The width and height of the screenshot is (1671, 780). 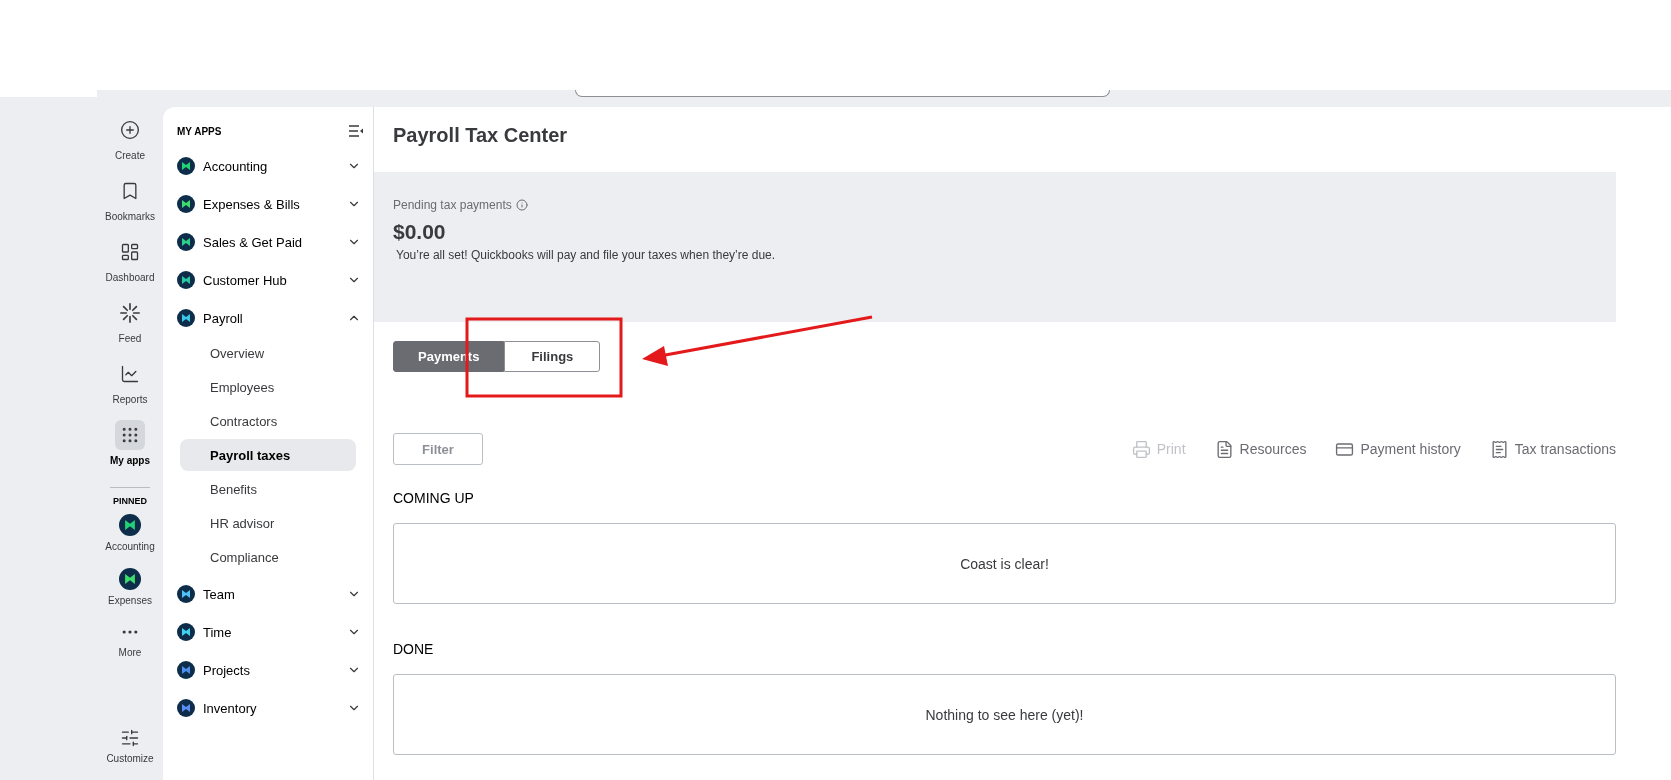 I want to click on info-icon, so click(x=521, y=205).